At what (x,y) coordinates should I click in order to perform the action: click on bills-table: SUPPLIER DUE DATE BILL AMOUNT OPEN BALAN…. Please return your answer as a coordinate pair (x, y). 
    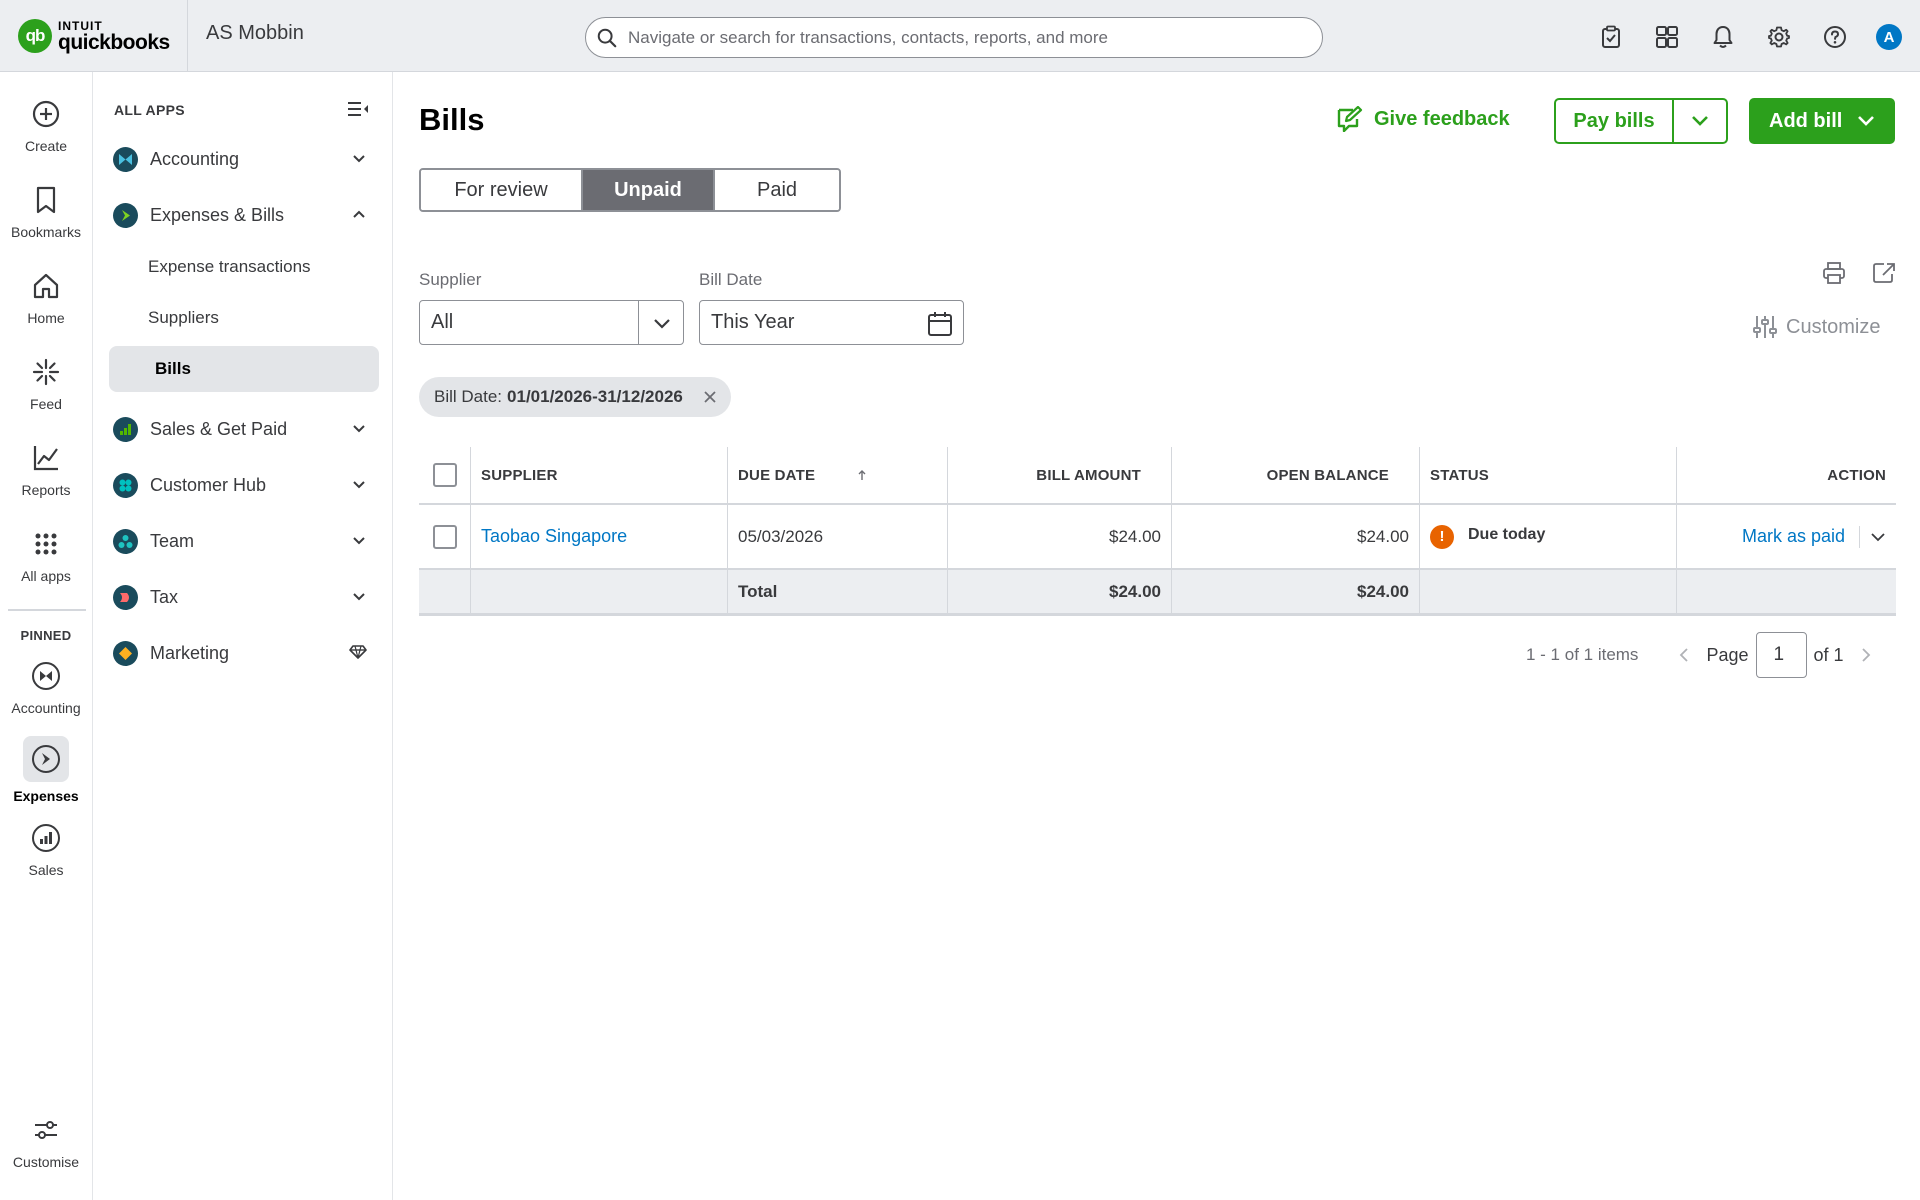
    Looking at the image, I should click on (1157, 531).